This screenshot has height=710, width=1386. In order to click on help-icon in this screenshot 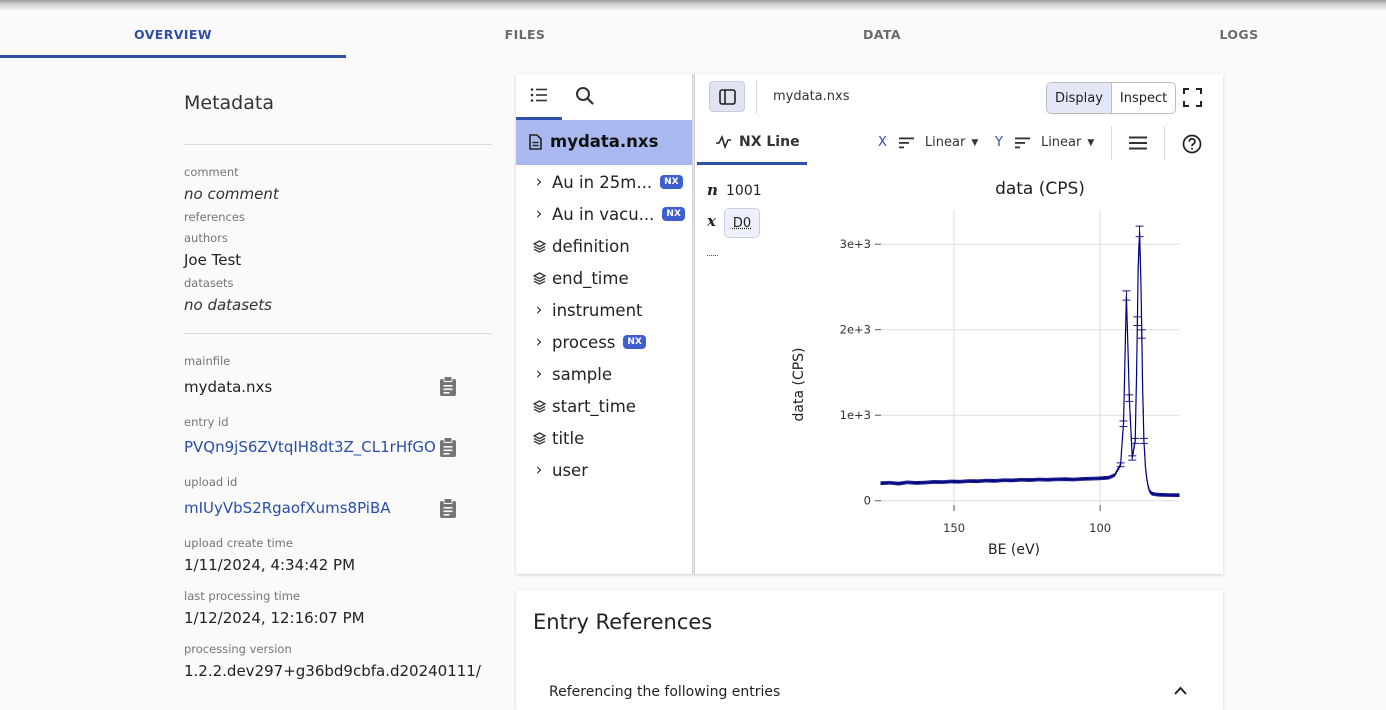, I will do `click(1192, 144)`.